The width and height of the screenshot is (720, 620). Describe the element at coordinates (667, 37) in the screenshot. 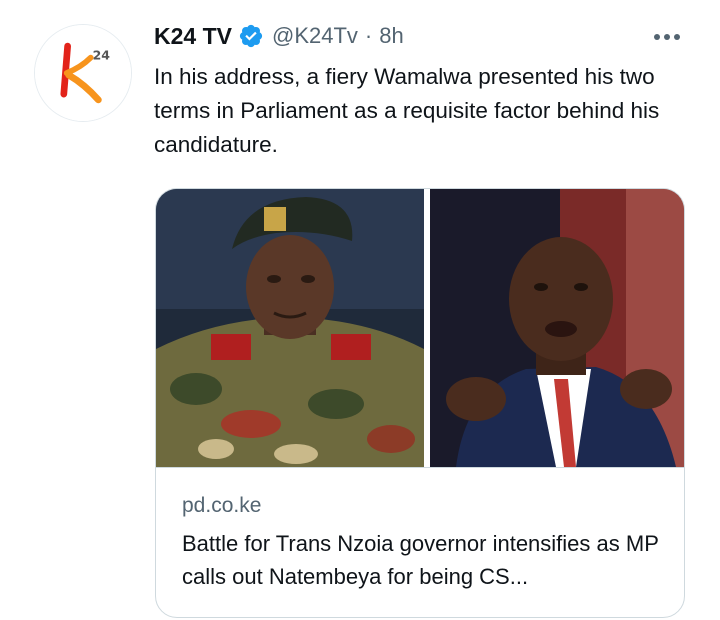

I see `more-options-icon` at that location.